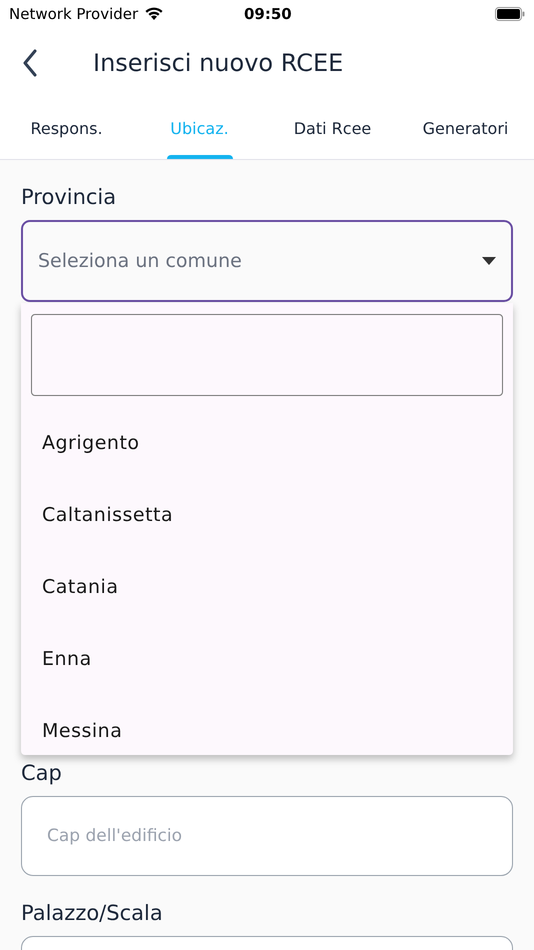  What do you see at coordinates (154, 14) in the screenshot?
I see `wifi-icon` at bounding box center [154, 14].